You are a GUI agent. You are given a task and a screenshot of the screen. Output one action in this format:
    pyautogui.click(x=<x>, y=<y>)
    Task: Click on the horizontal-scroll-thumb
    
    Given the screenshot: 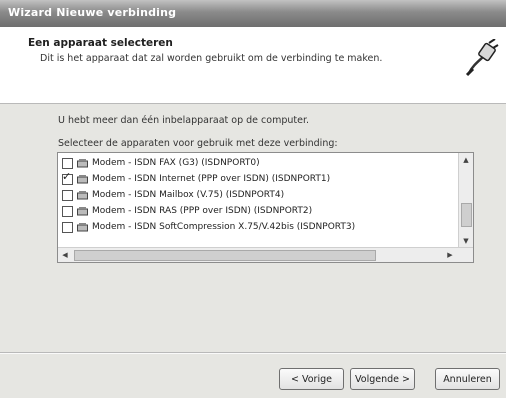 What is the action you would take?
    pyautogui.click(x=225, y=255)
    